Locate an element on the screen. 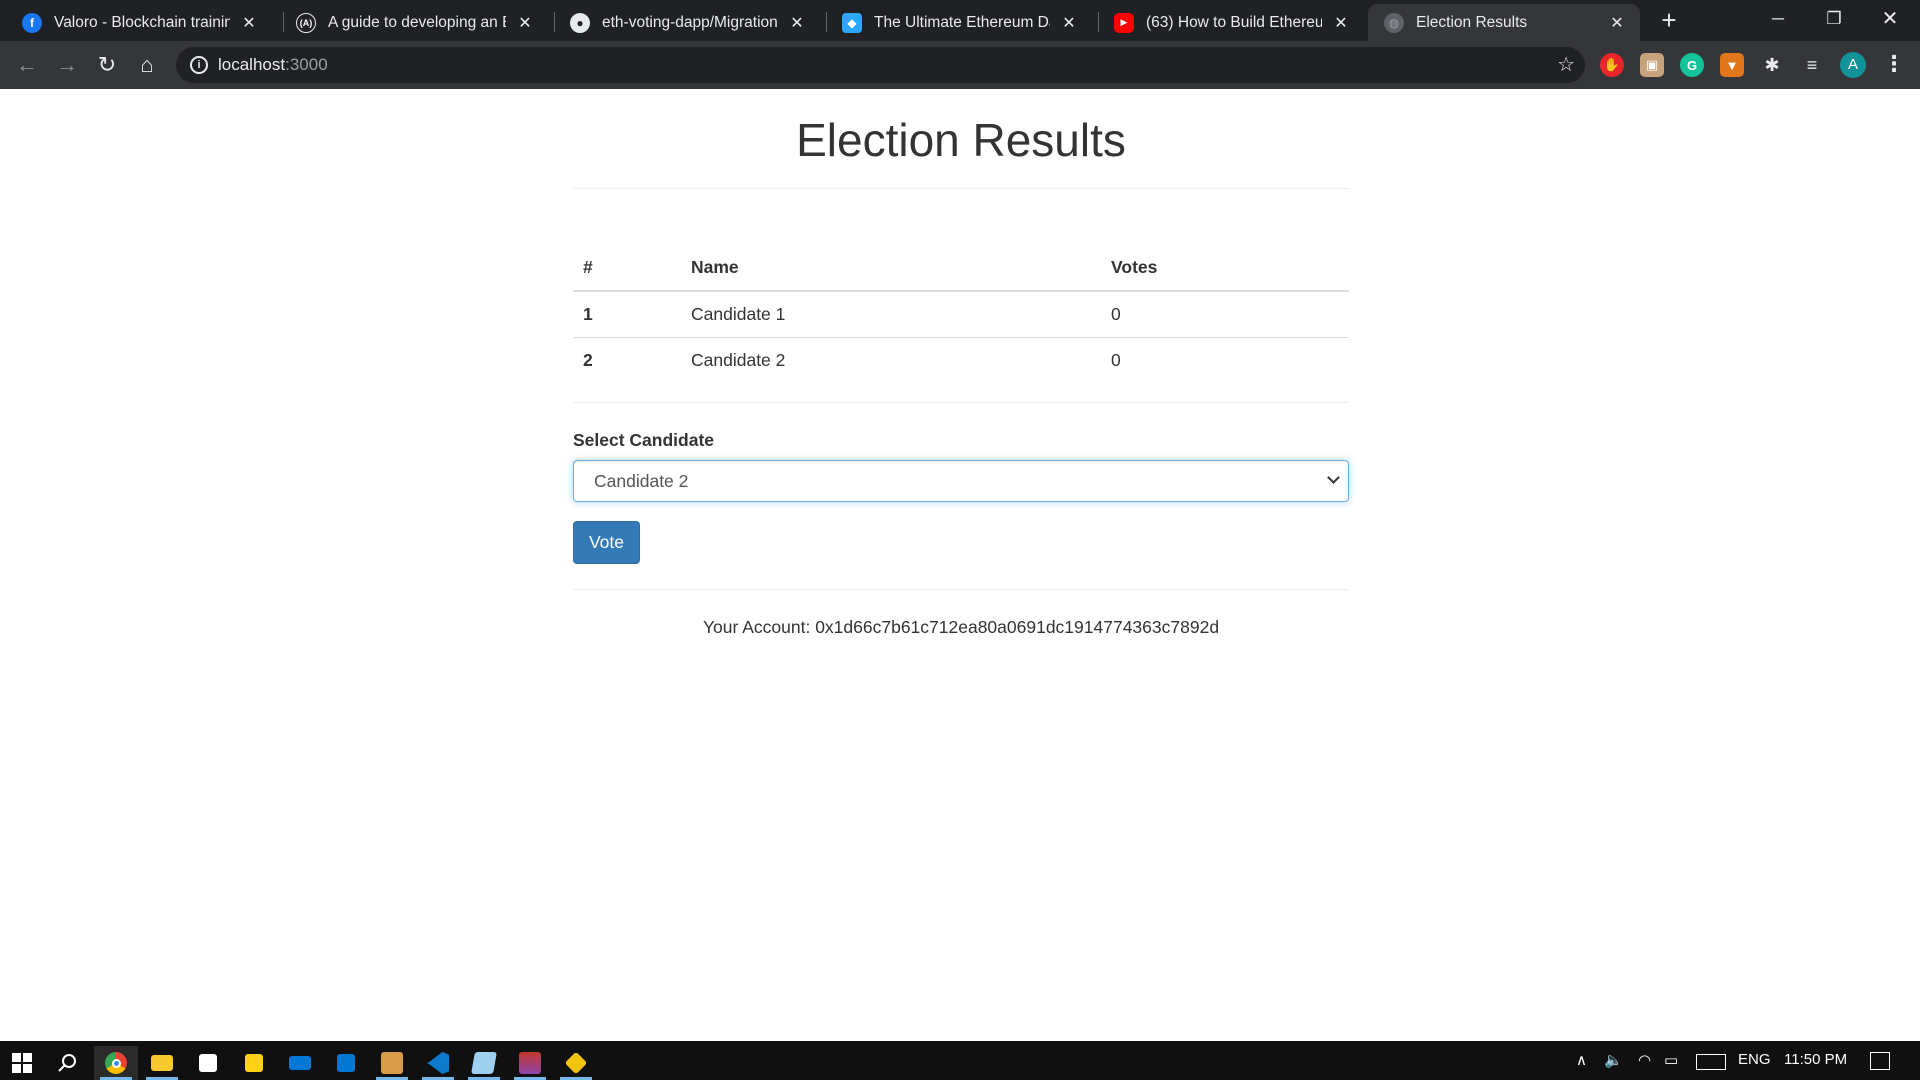  language-indicator: ENG is located at coordinates (1754, 1059).